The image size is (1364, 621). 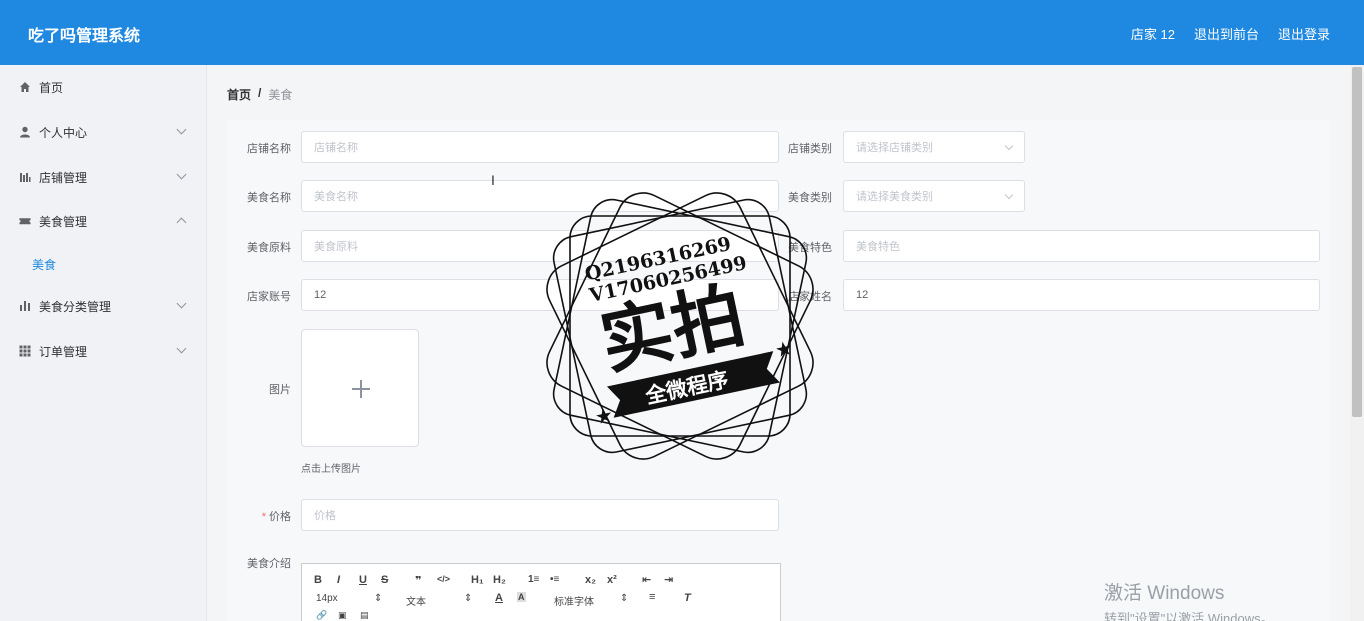 What do you see at coordinates (51, 87) in the screenshot?
I see `sidebar-item-label: 首页` at bounding box center [51, 87].